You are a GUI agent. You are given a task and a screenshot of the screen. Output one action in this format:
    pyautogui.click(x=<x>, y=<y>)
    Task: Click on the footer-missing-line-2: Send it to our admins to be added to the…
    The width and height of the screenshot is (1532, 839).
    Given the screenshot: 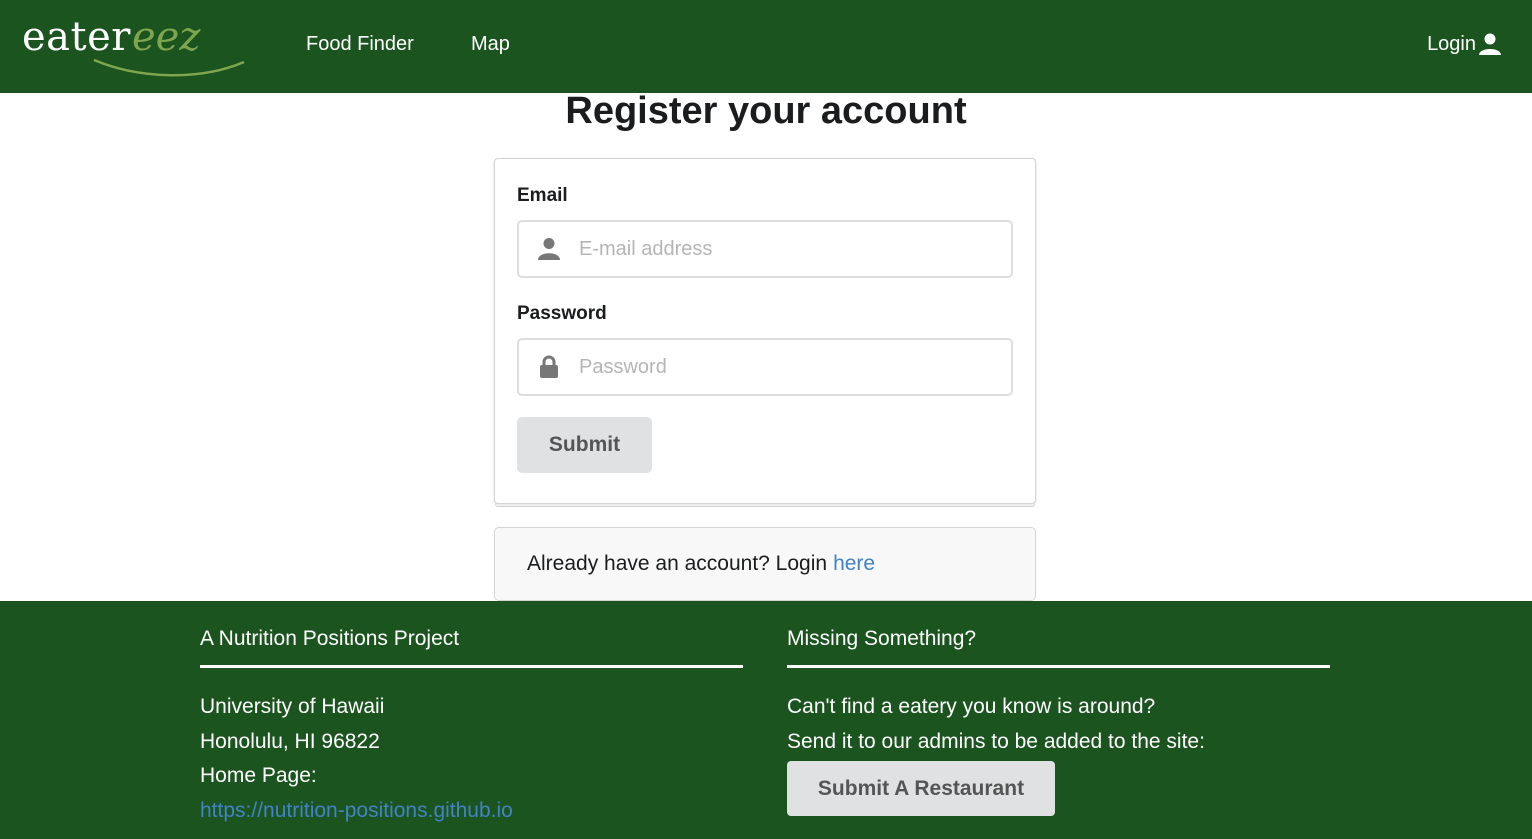 What is the action you would take?
    pyautogui.click(x=996, y=741)
    